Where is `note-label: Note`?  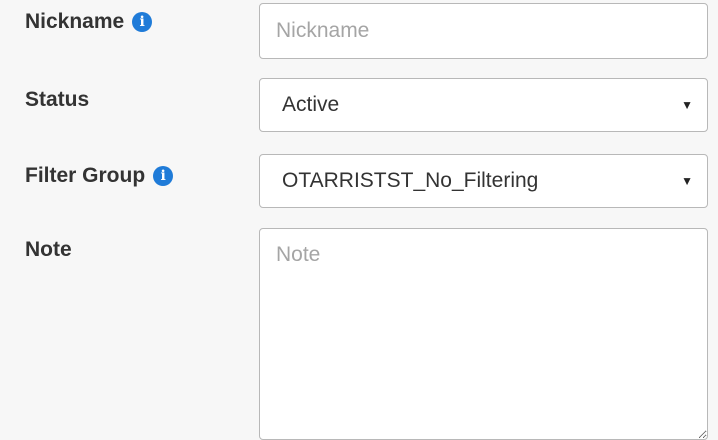 note-label: Note is located at coordinates (48, 249).